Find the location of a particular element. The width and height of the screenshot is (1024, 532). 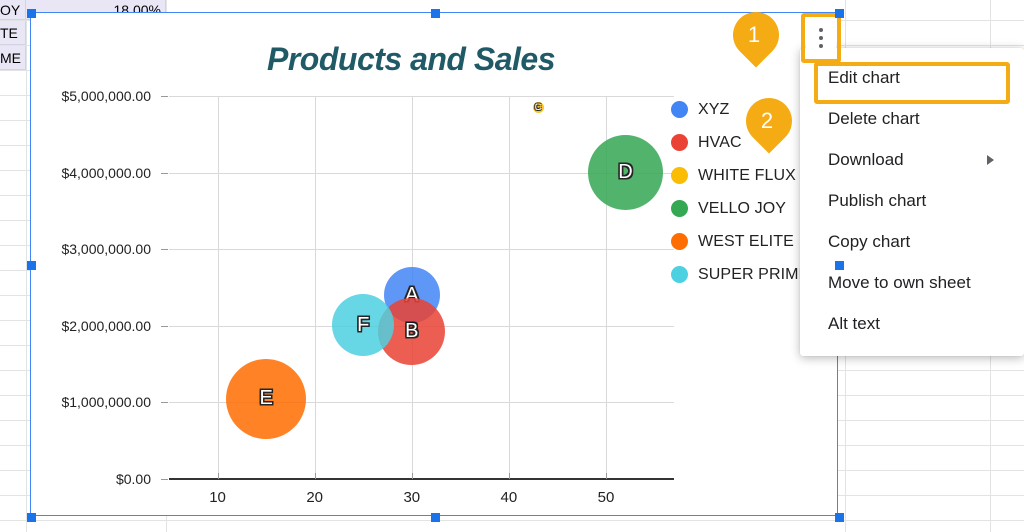

menu-item-label: Move to own sheet is located at coordinates (899, 282).